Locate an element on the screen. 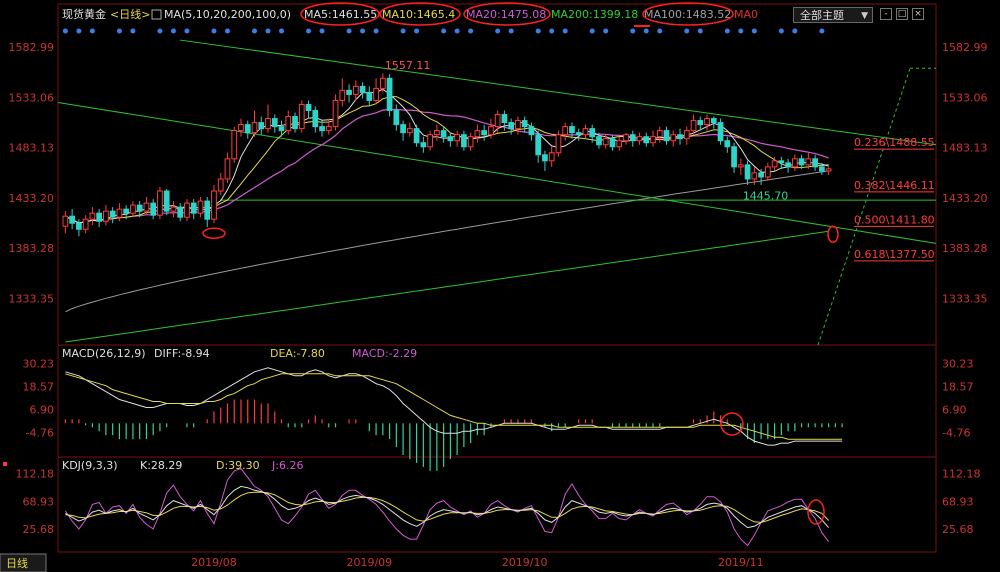 The image size is (1000, 572). macd-y-tick-right: -4.76 is located at coordinates (956, 433).